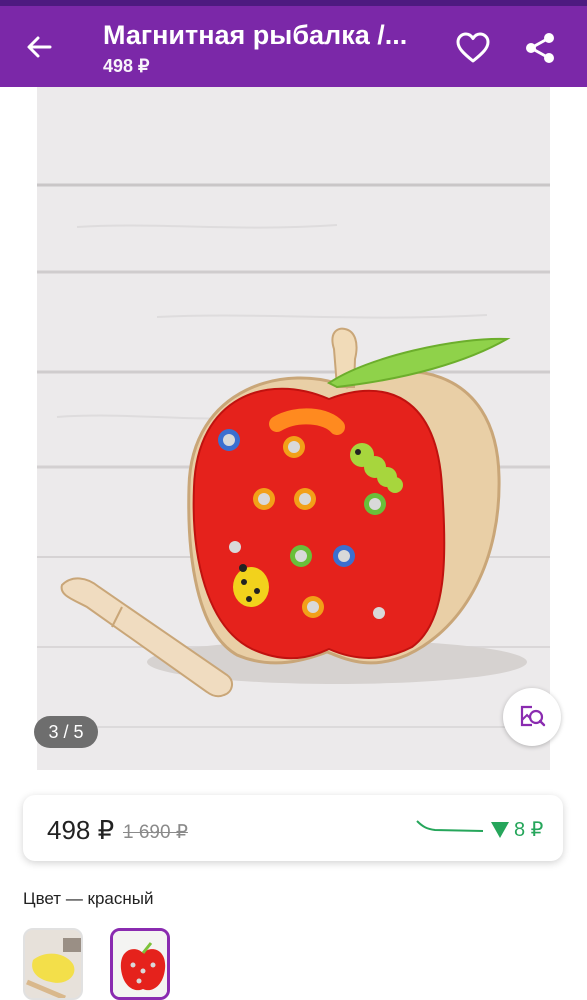 This screenshot has width=587, height=1000. Describe the element at coordinates (450, 827) in the screenshot. I see `price-history-sparkline` at that location.